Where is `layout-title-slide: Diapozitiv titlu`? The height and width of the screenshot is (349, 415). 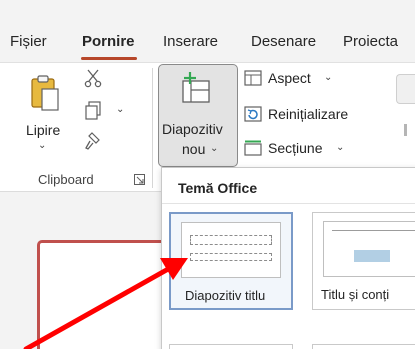 layout-title-slide: Diapozitiv titlu is located at coordinates (231, 261).